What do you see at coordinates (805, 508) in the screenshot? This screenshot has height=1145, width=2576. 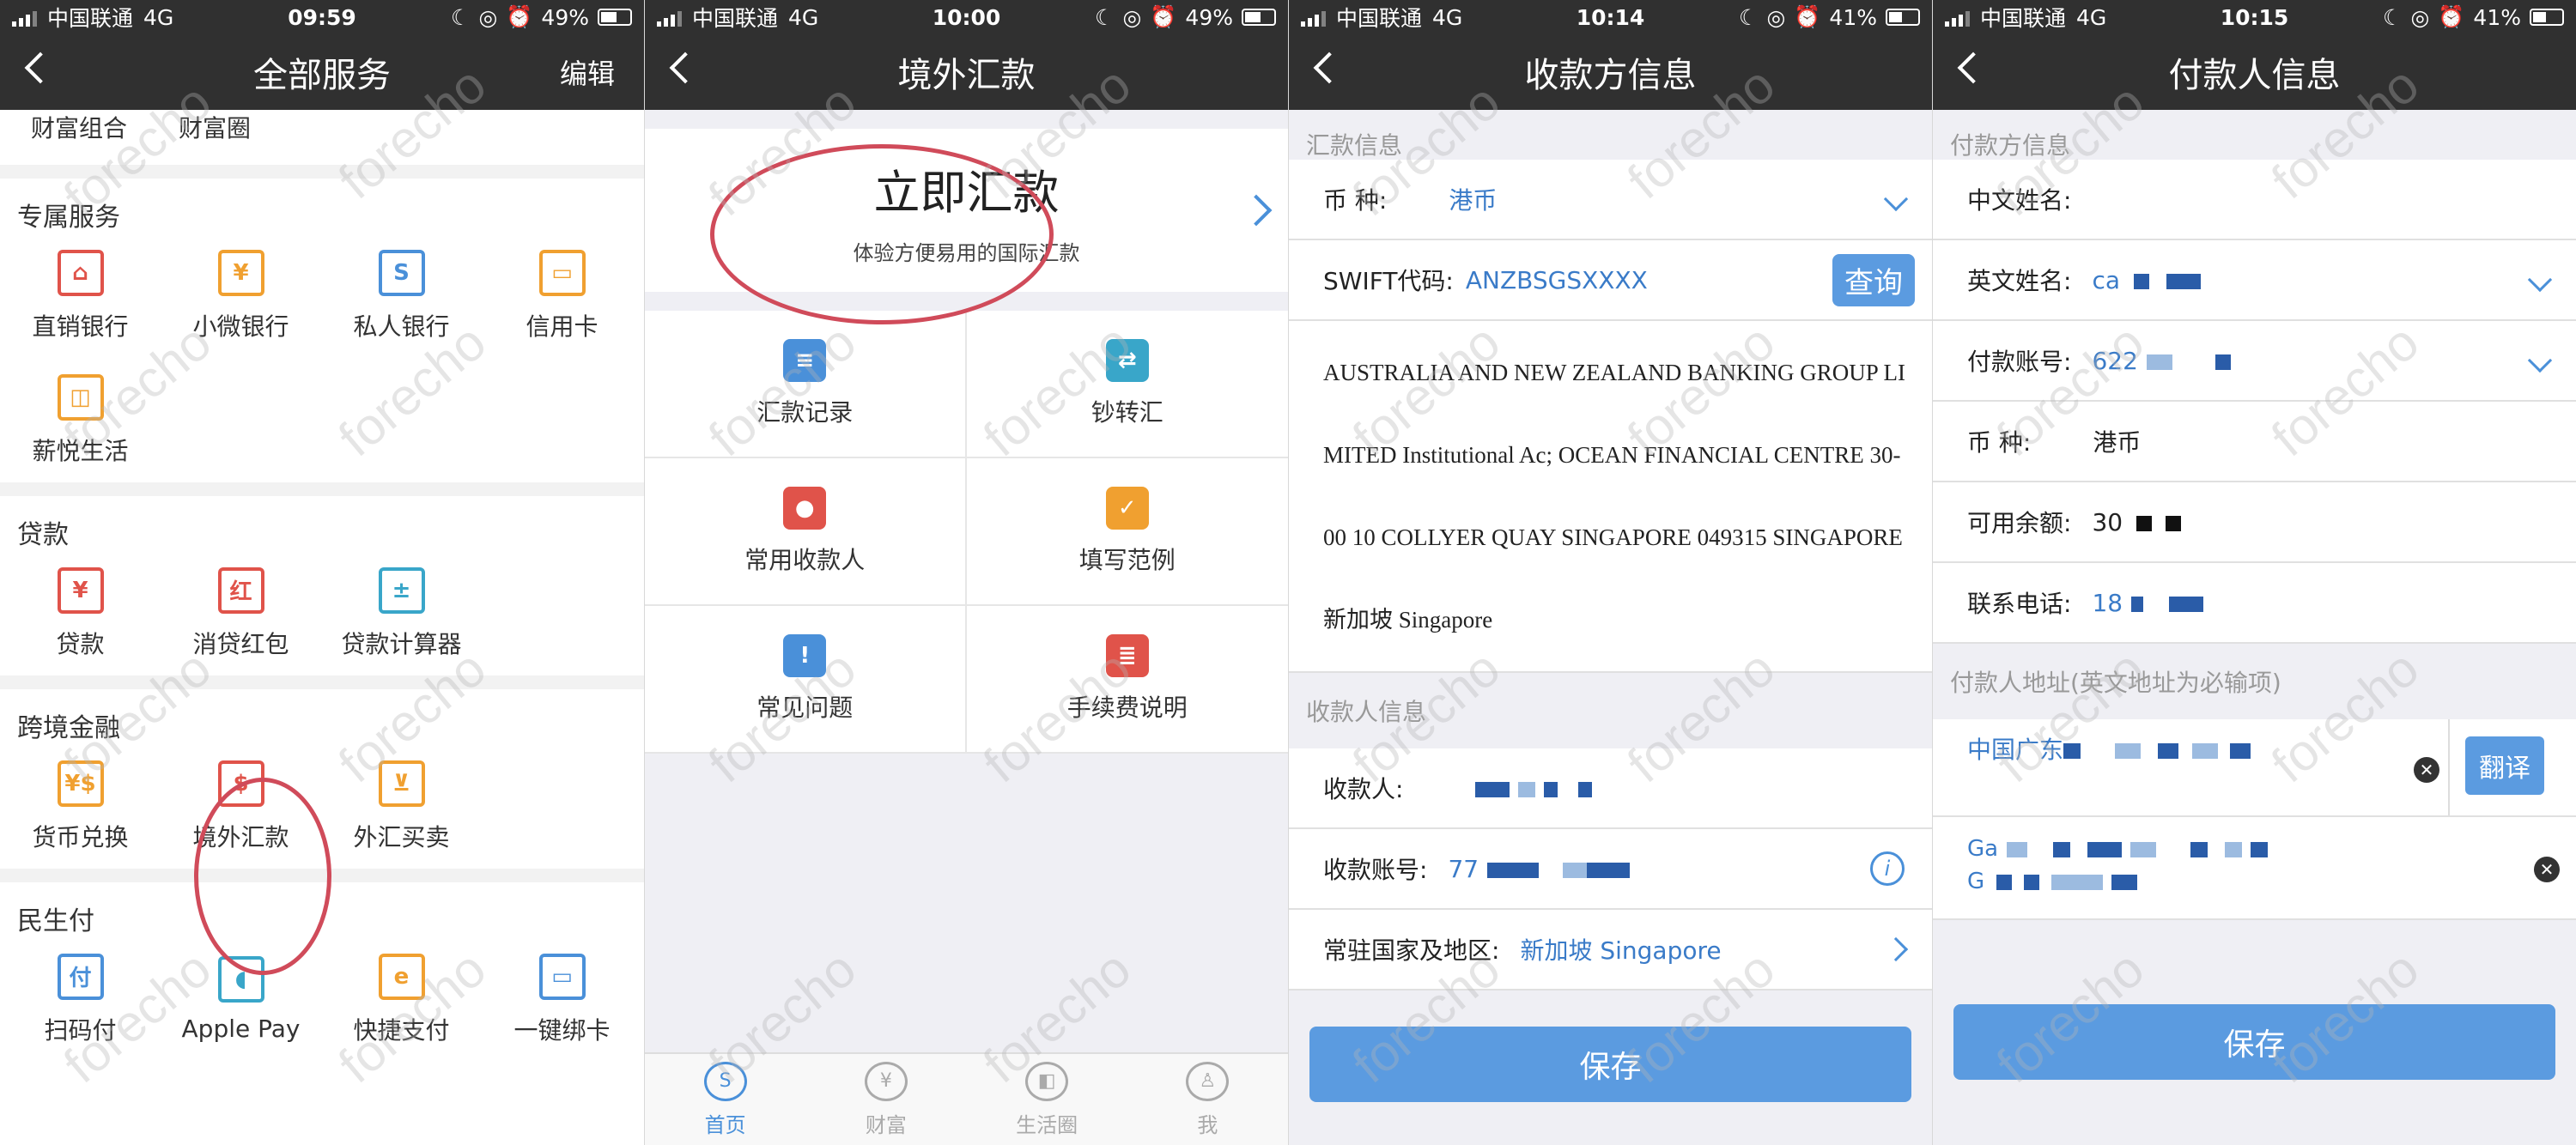 I see `person-icon: ●` at bounding box center [805, 508].